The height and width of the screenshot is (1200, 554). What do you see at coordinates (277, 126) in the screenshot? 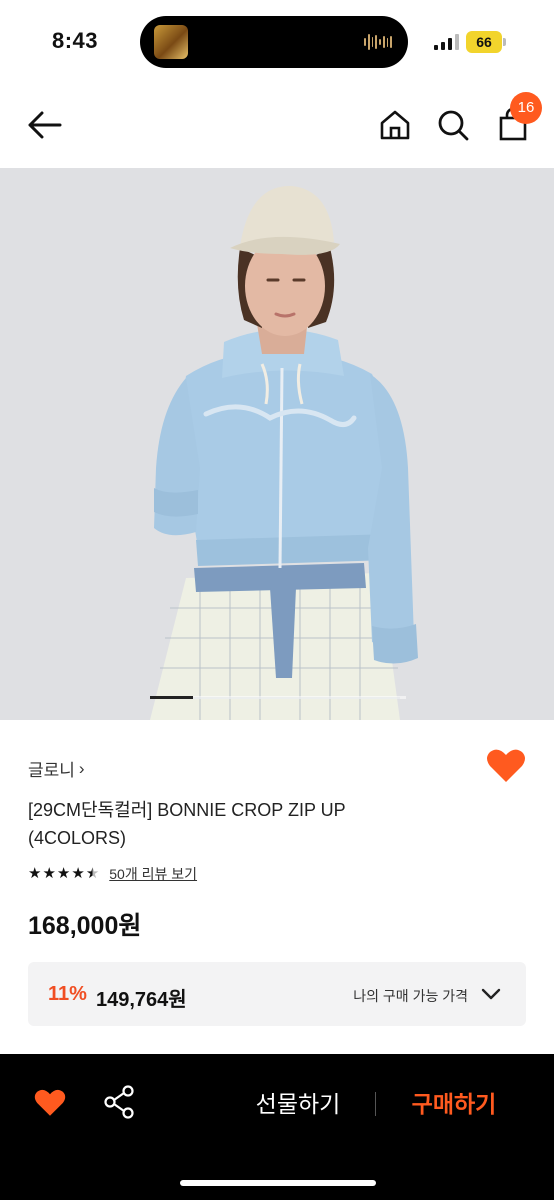
I see `top-nav: 16` at bounding box center [277, 126].